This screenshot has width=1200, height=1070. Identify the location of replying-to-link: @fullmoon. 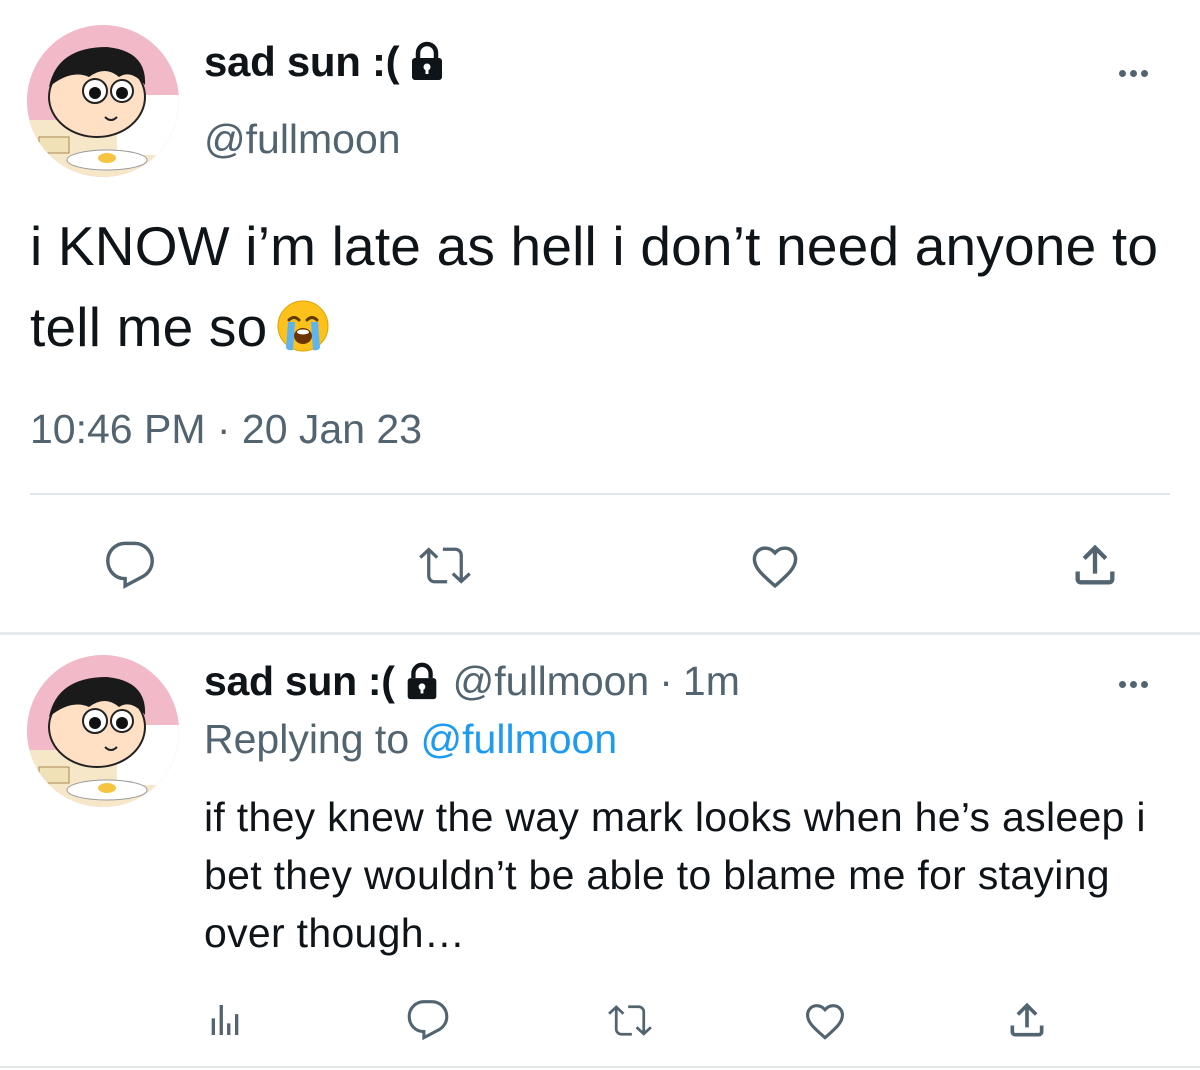
(519, 739).